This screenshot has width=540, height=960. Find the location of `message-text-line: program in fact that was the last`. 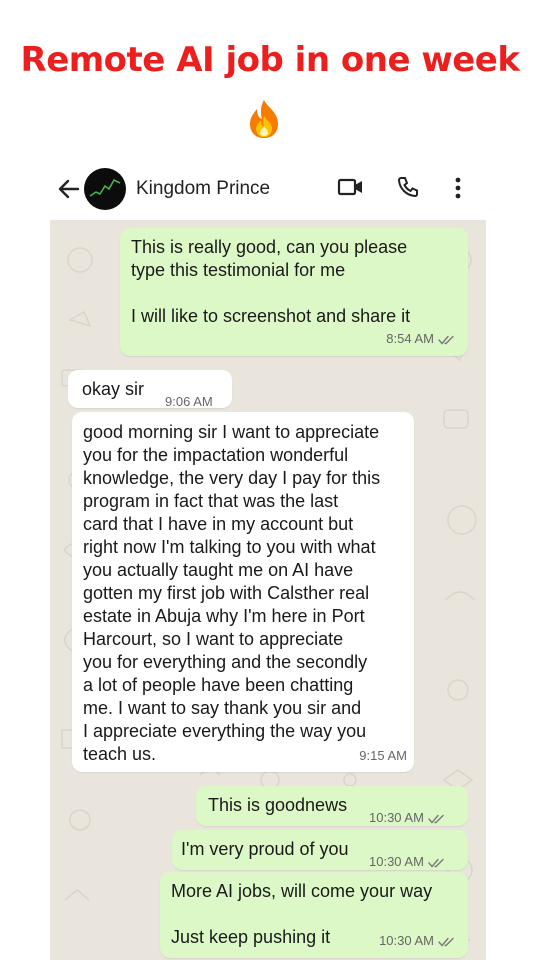

message-text-line: program in fact that was the last is located at coordinates (211, 501).